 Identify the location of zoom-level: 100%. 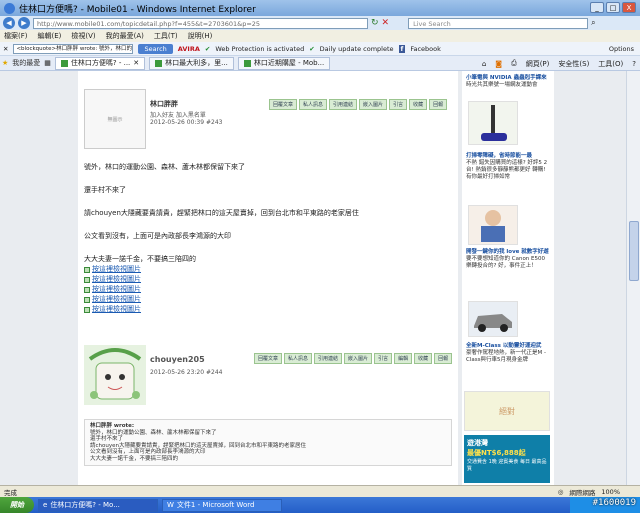
(610, 492).